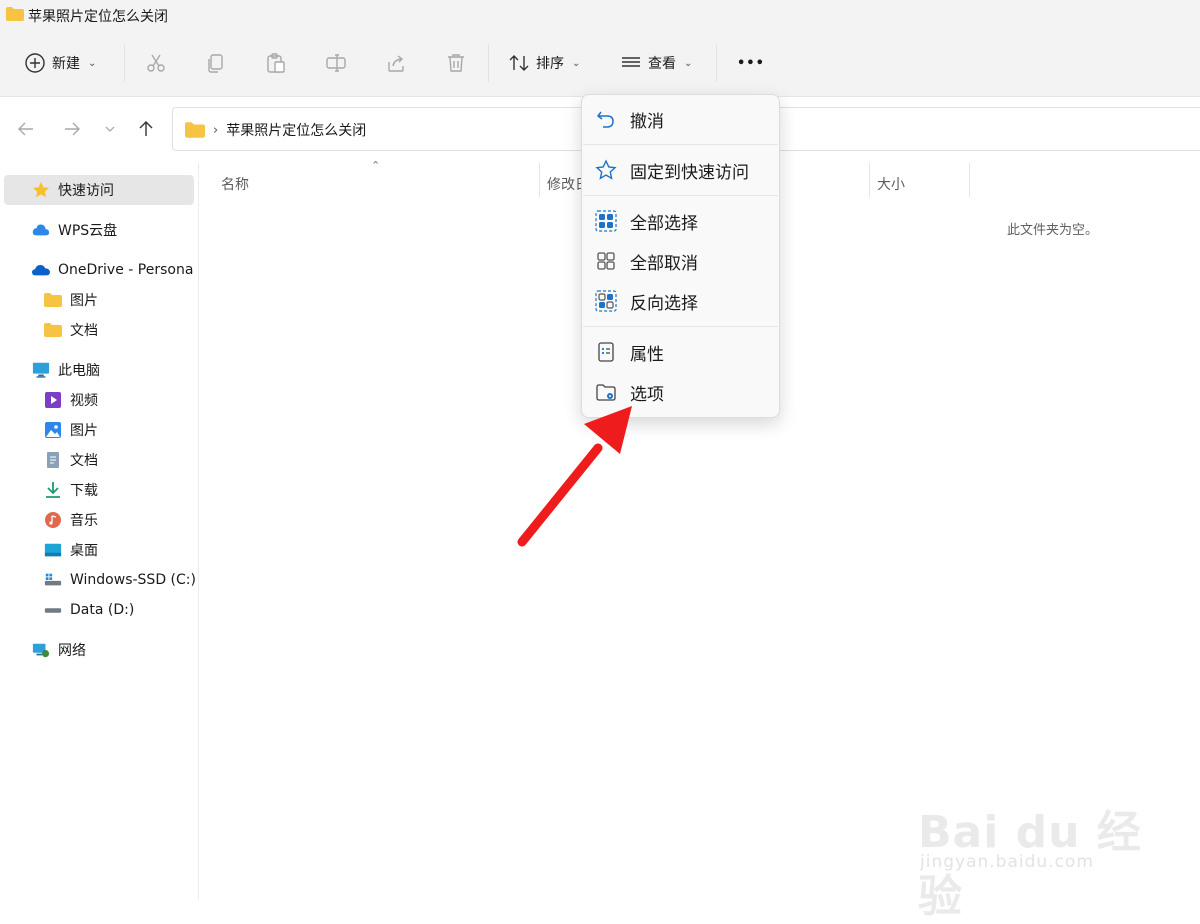  I want to click on sort-label: 排序, so click(550, 64).